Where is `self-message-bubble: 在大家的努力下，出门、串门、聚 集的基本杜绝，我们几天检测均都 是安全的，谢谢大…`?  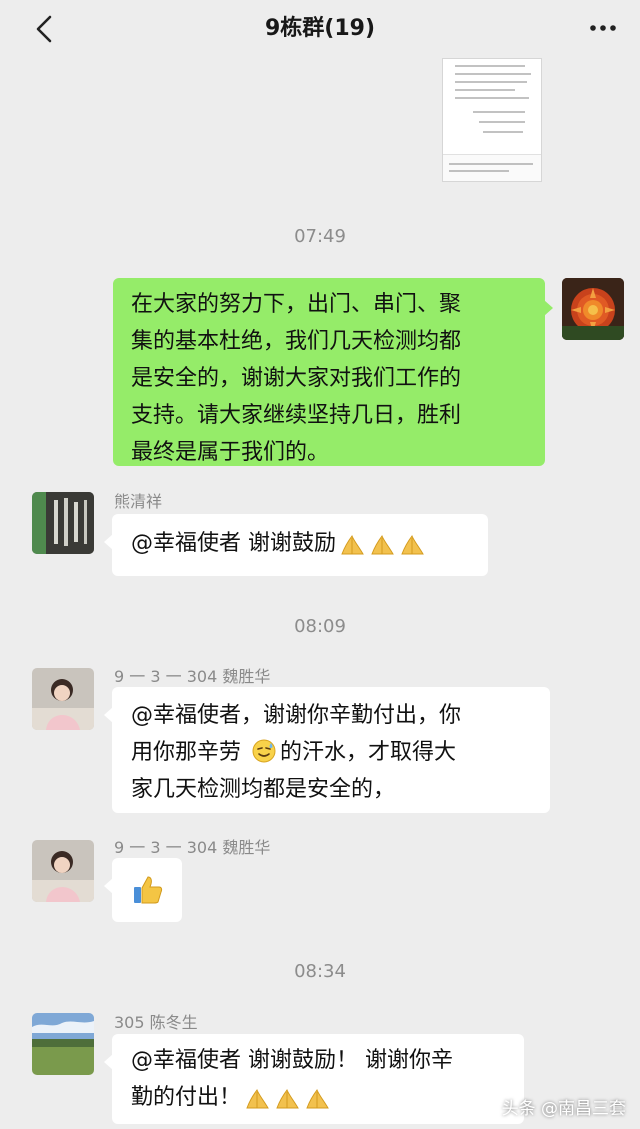 self-message-bubble: 在大家的努力下，出门、串门、聚 集的基本杜绝，我们几天检测均都 是安全的，谢谢大… is located at coordinates (333, 372).